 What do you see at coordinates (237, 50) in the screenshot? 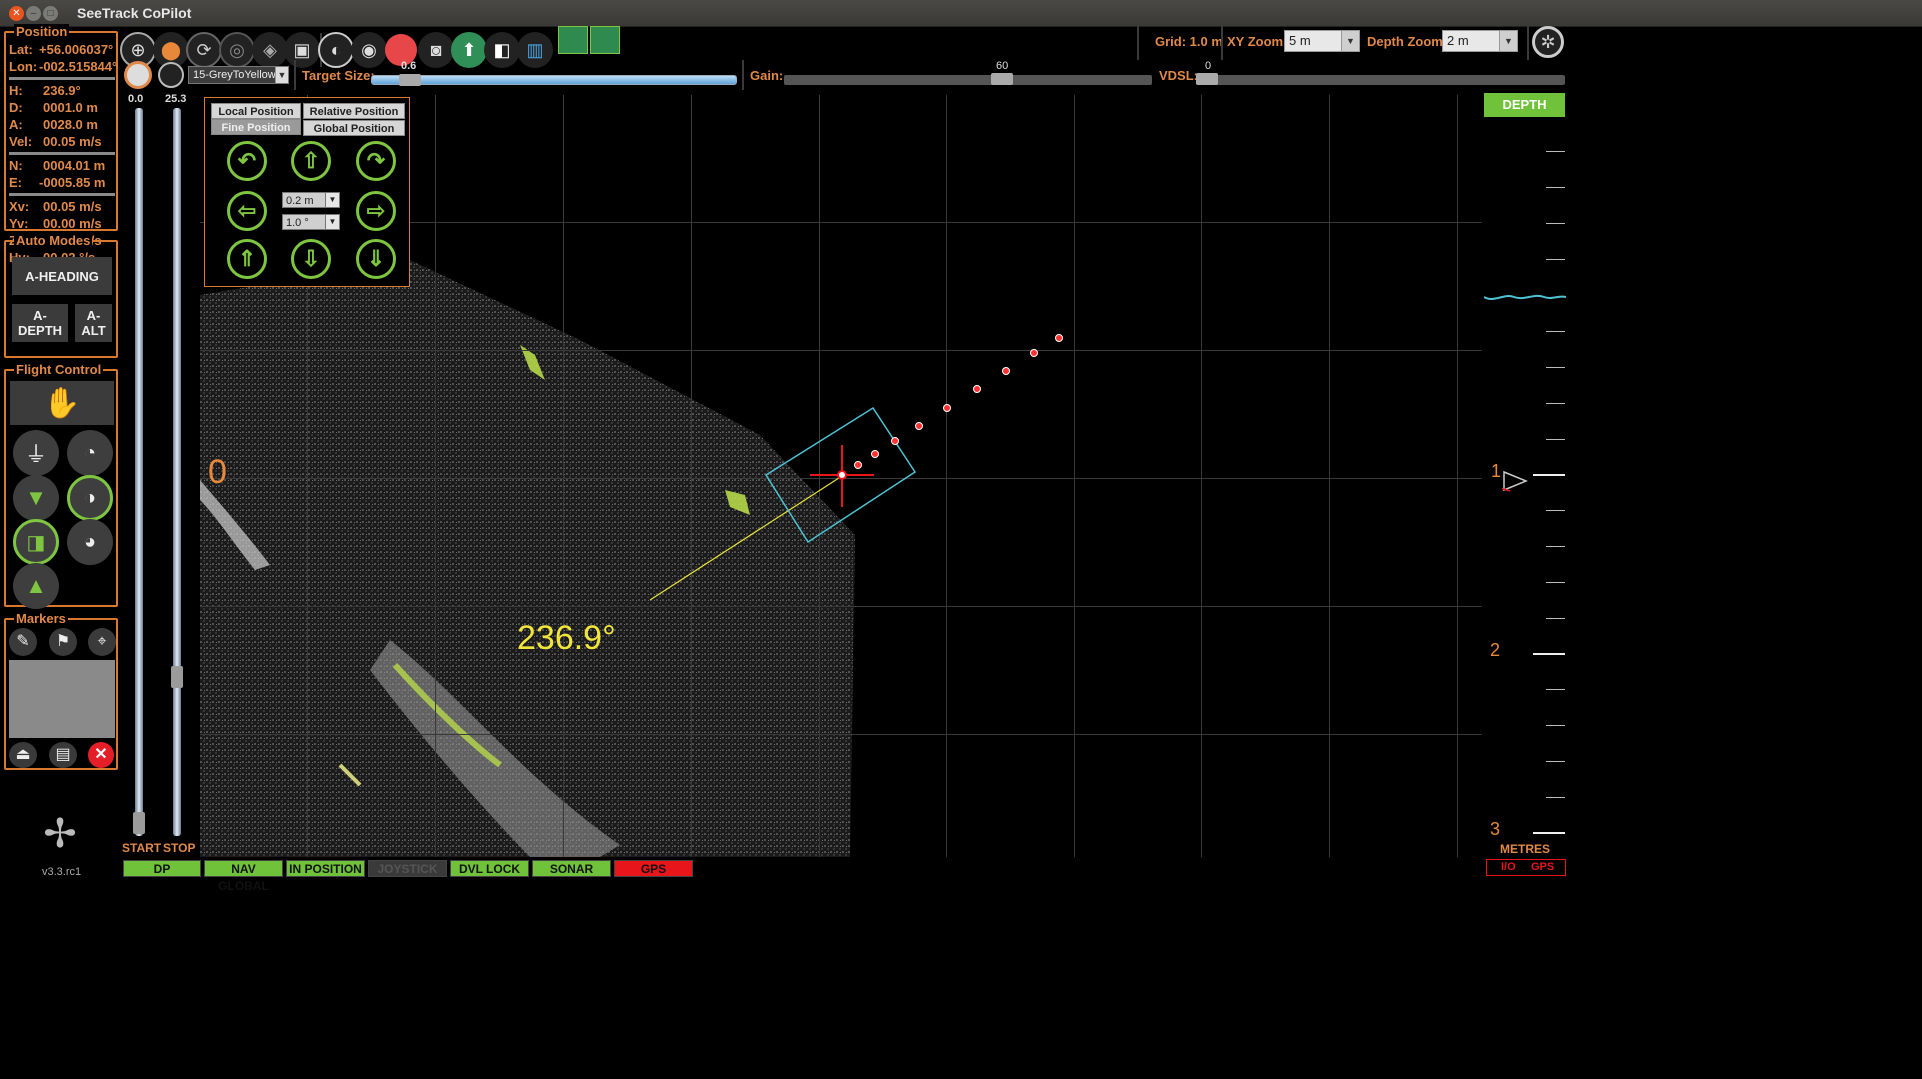
I see `globe-grid-icon: ◎` at bounding box center [237, 50].